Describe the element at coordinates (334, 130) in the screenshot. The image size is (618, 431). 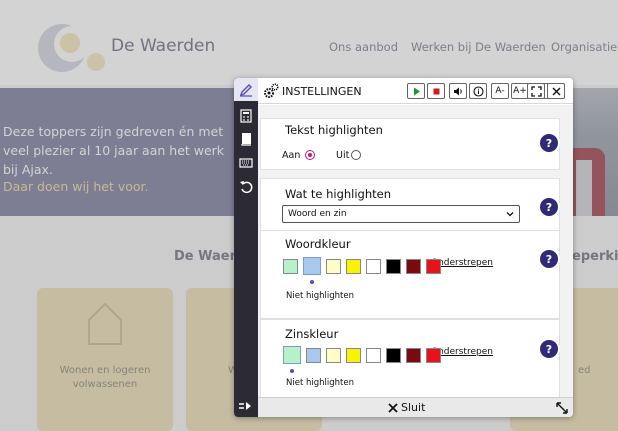
I see `section-title-text-highlight: Tekst highlighten` at that location.